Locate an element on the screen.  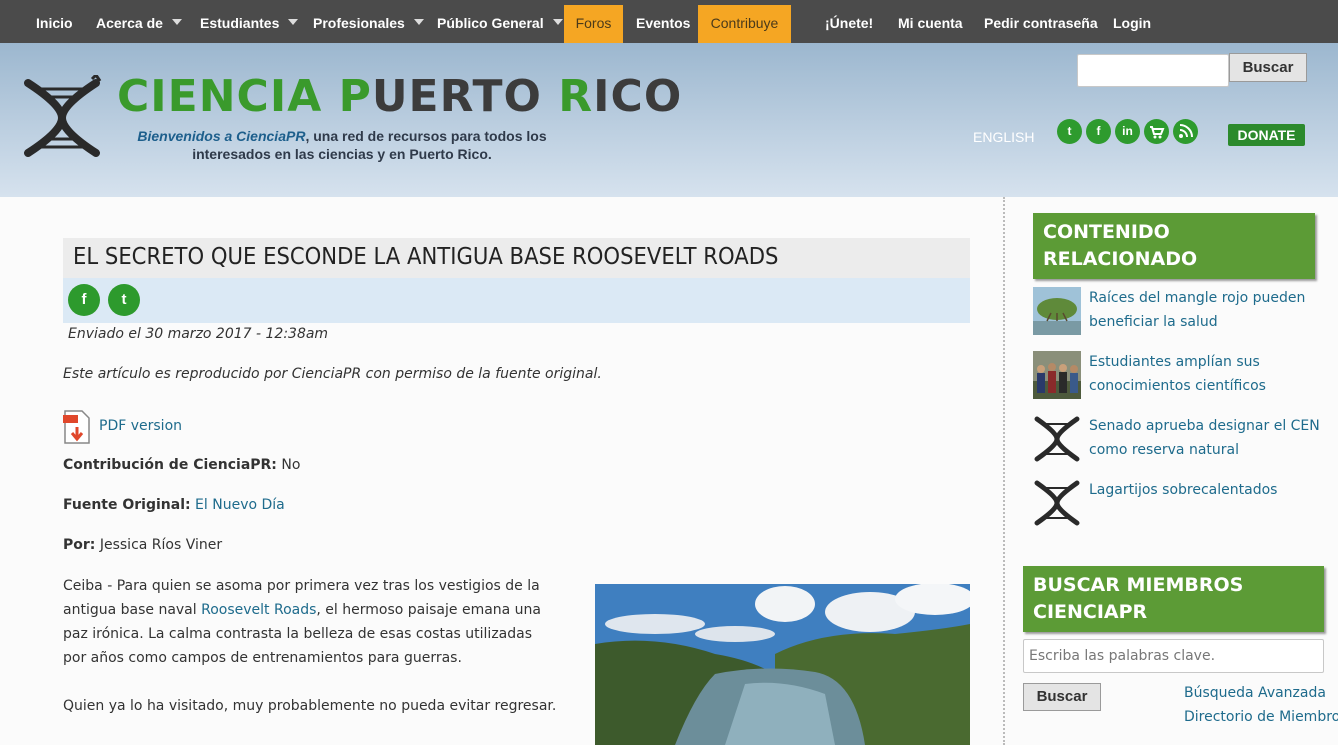
site-search-input is located at coordinates (1153, 70).